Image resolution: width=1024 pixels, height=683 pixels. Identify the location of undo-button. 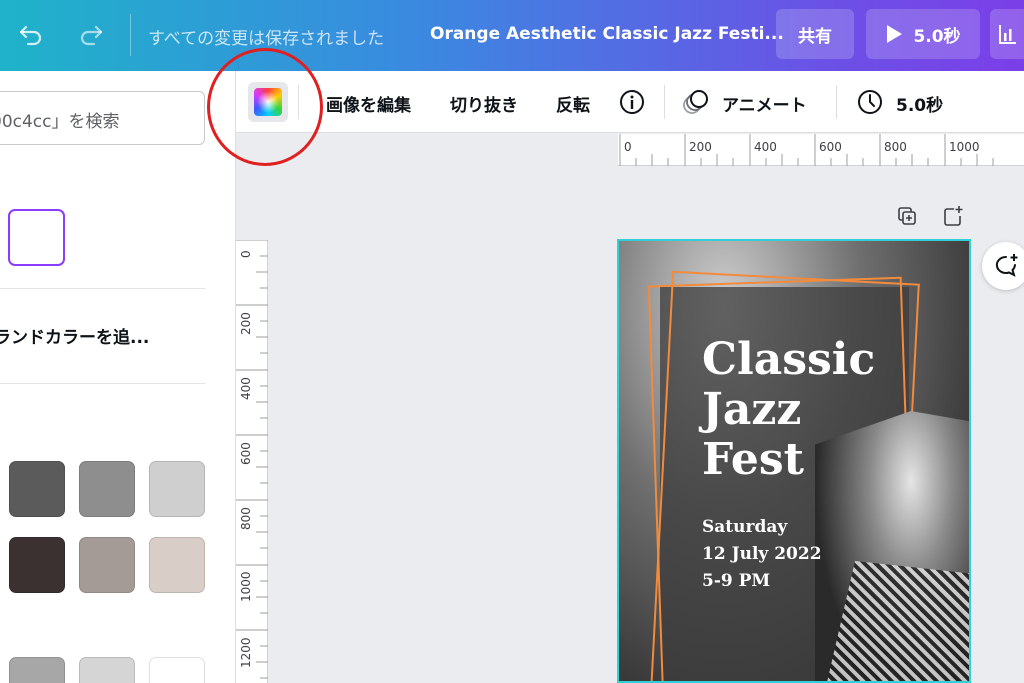
(31, 35).